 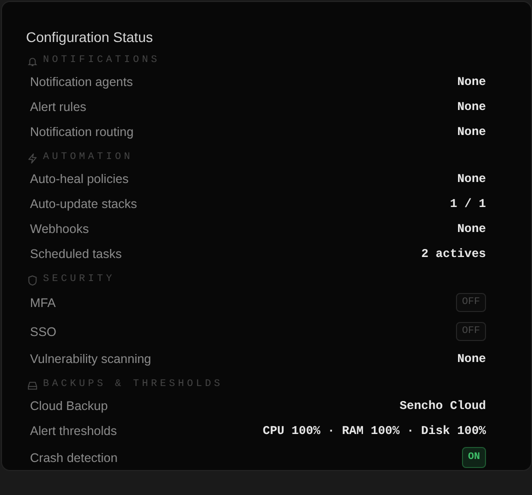 What do you see at coordinates (32, 385) in the screenshot?
I see `drive-icon` at bounding box center [32, 385].